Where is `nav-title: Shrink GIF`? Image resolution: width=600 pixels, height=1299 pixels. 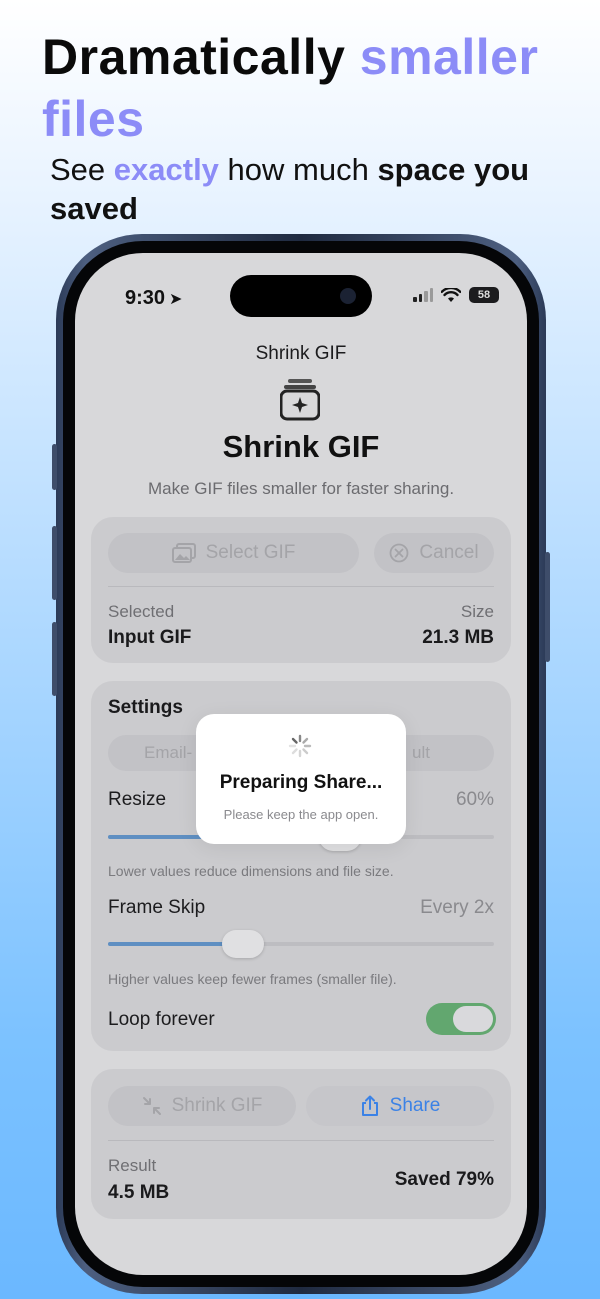 nav-title: Shrink GIF is located at coordinates (301, 353).